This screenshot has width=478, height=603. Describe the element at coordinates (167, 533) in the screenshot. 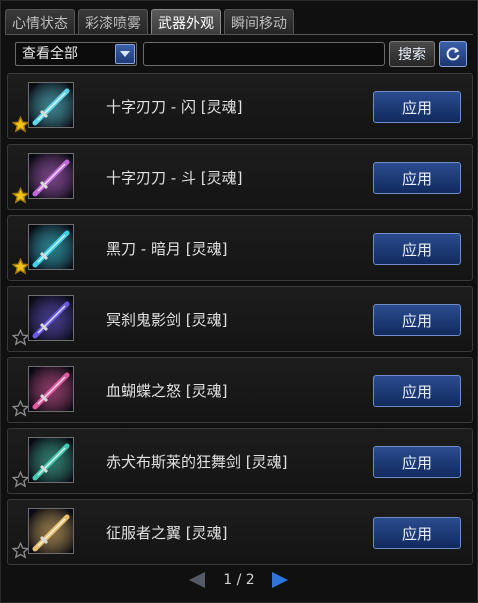

I see `item-name: 征服者之翼 [灵魂]` at that location.